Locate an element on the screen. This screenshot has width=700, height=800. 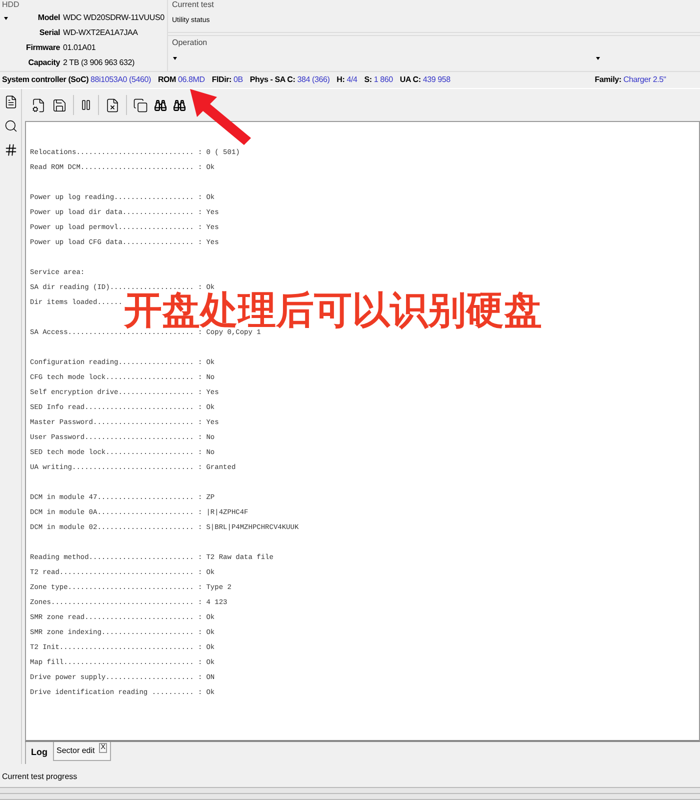
status-value: 439 958 is located at coordinates (436, 80).